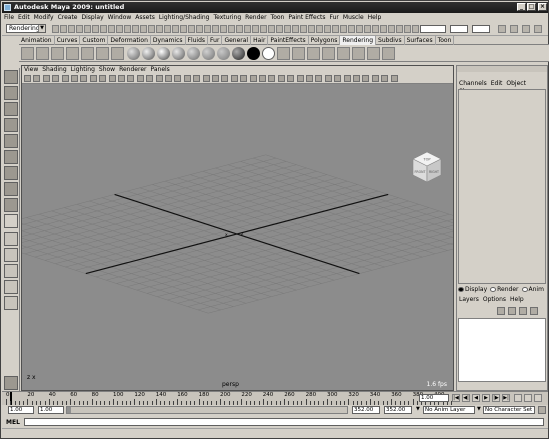 The image size is (549, 439). I want to click on go-to-end-button: ▶|, so click(506, 398).